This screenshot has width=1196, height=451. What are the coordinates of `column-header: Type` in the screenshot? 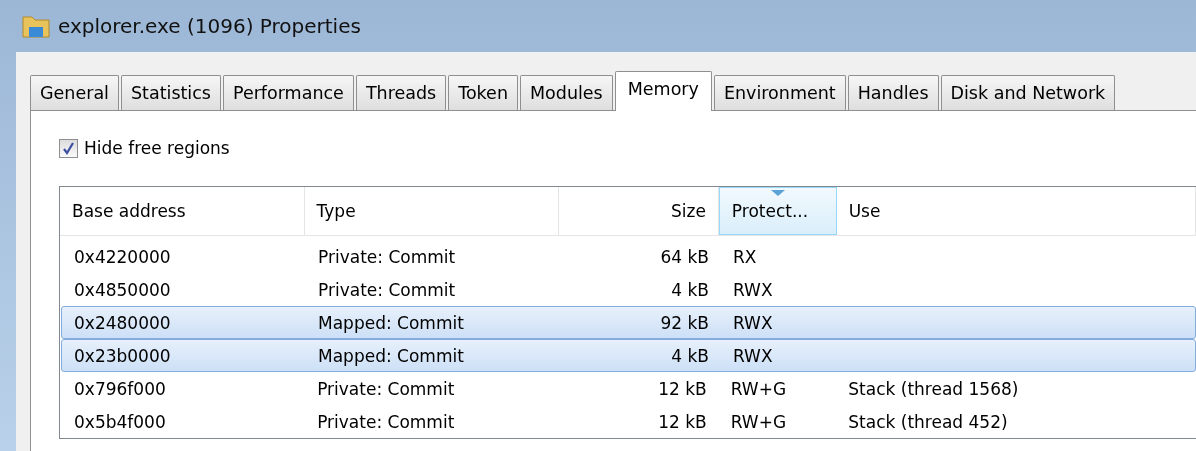 It's located at (432, 211).